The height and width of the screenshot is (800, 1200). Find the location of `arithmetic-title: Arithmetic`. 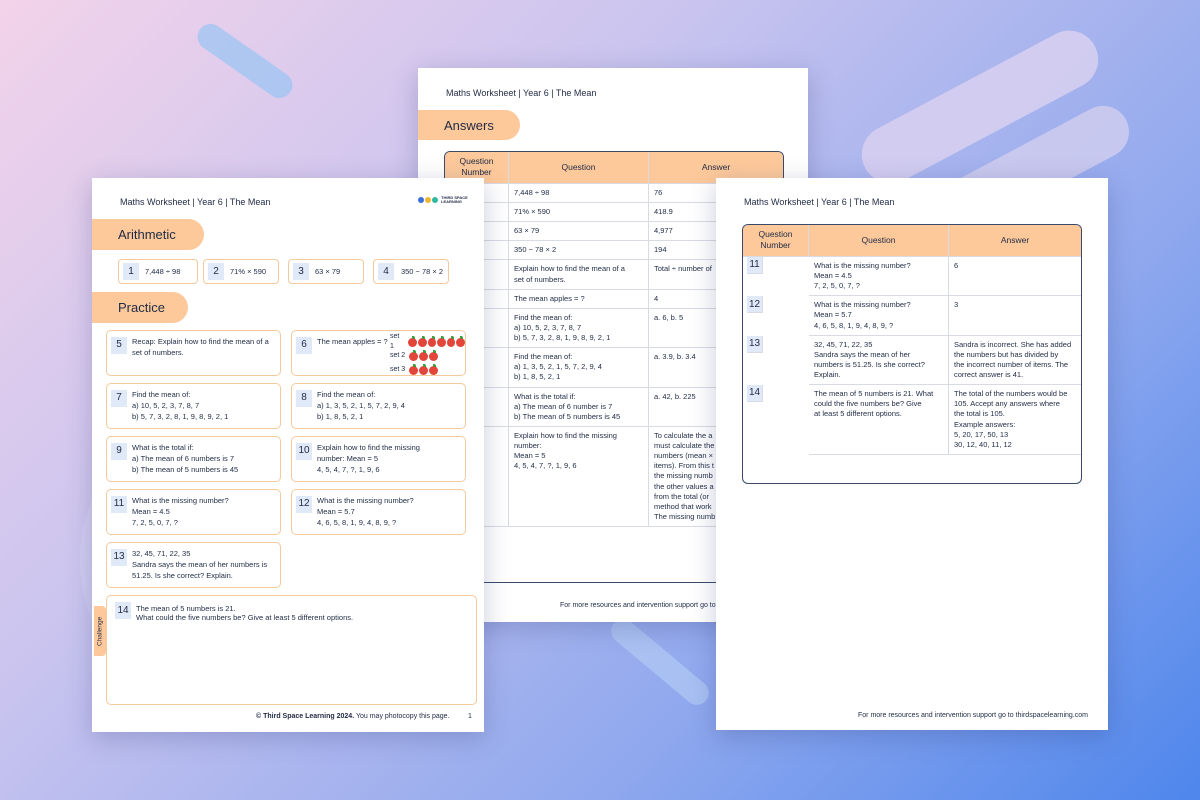

arithmetic-title: Arithmetic is located at coordinates (148, 234).